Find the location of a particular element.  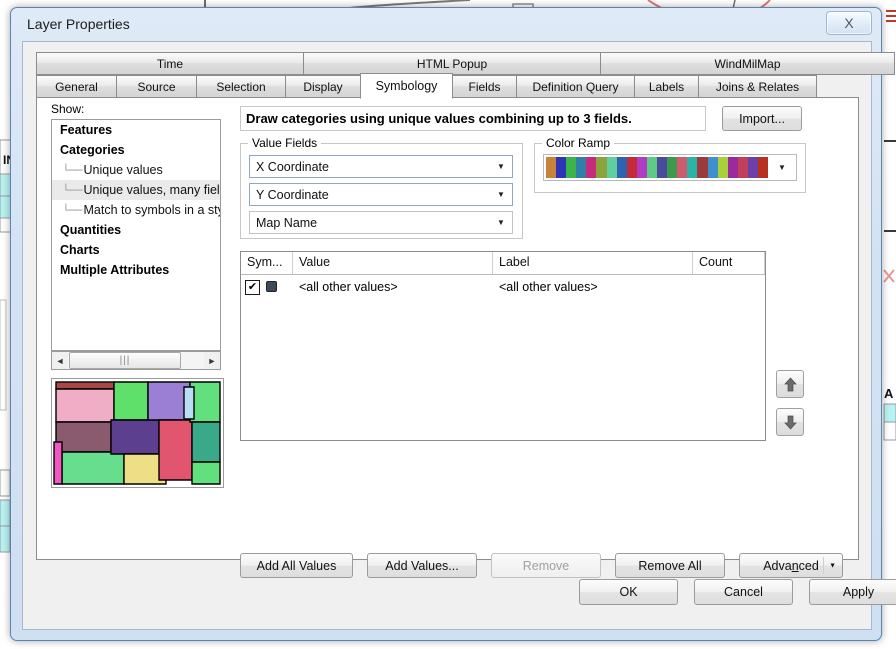

tab-selection: Selection is located at coordinates (241, 86).